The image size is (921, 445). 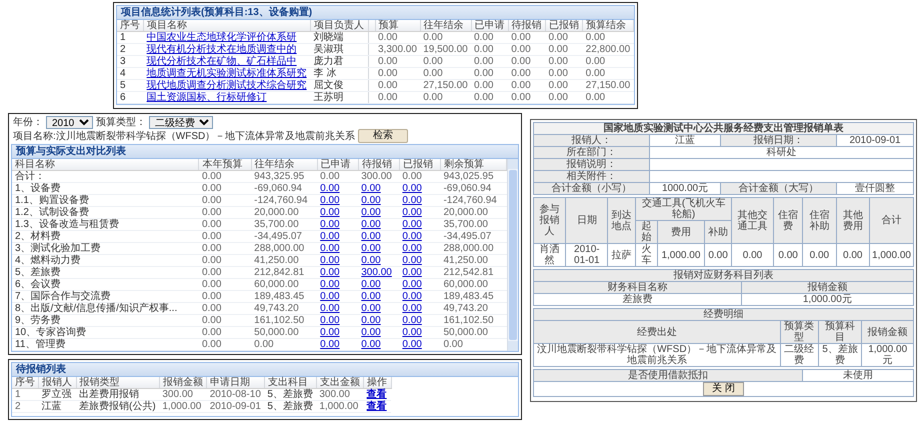 I want to click on column-header: 已报销, so click(x=419, y=164).